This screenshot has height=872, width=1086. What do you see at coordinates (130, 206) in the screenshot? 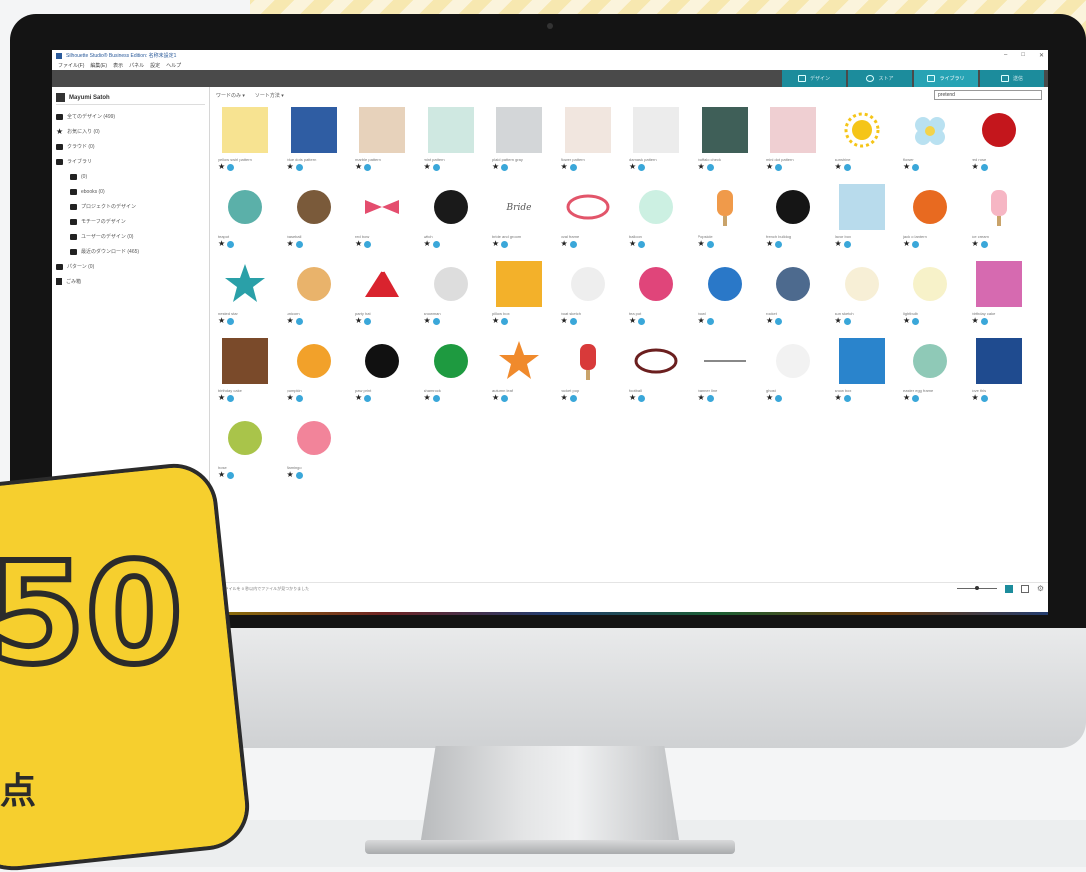
I see `sidebar-item: プロジェクトのデザイン` at bounding box center [130, 206].